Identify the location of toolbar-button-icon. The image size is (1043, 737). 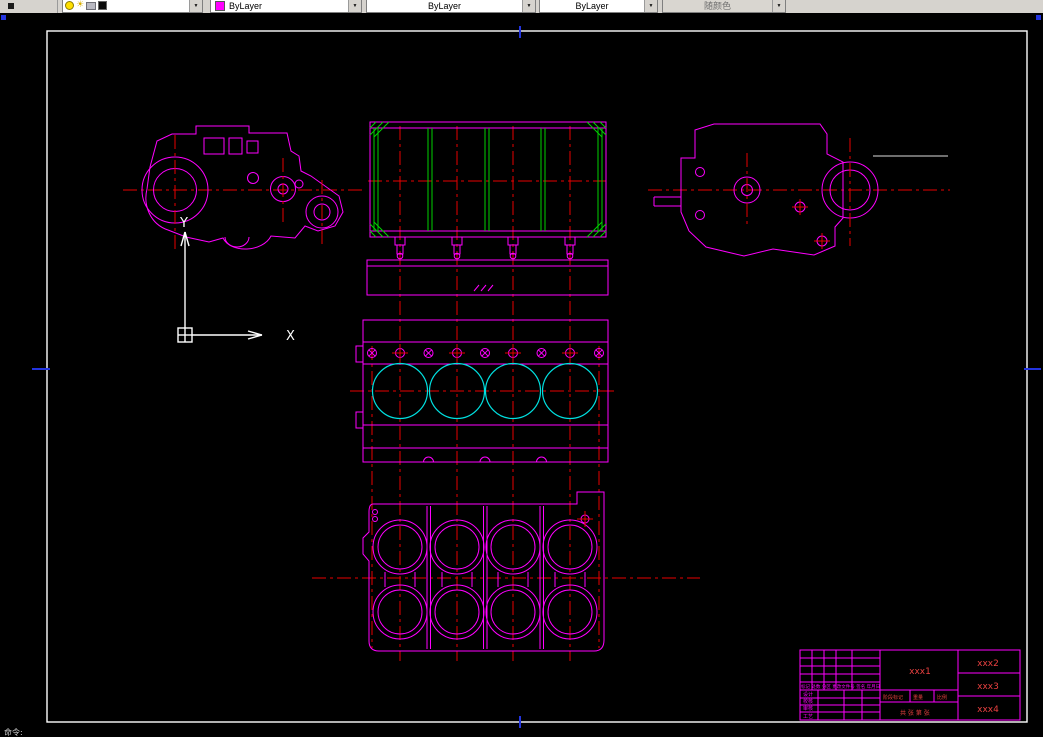
(11, 6).